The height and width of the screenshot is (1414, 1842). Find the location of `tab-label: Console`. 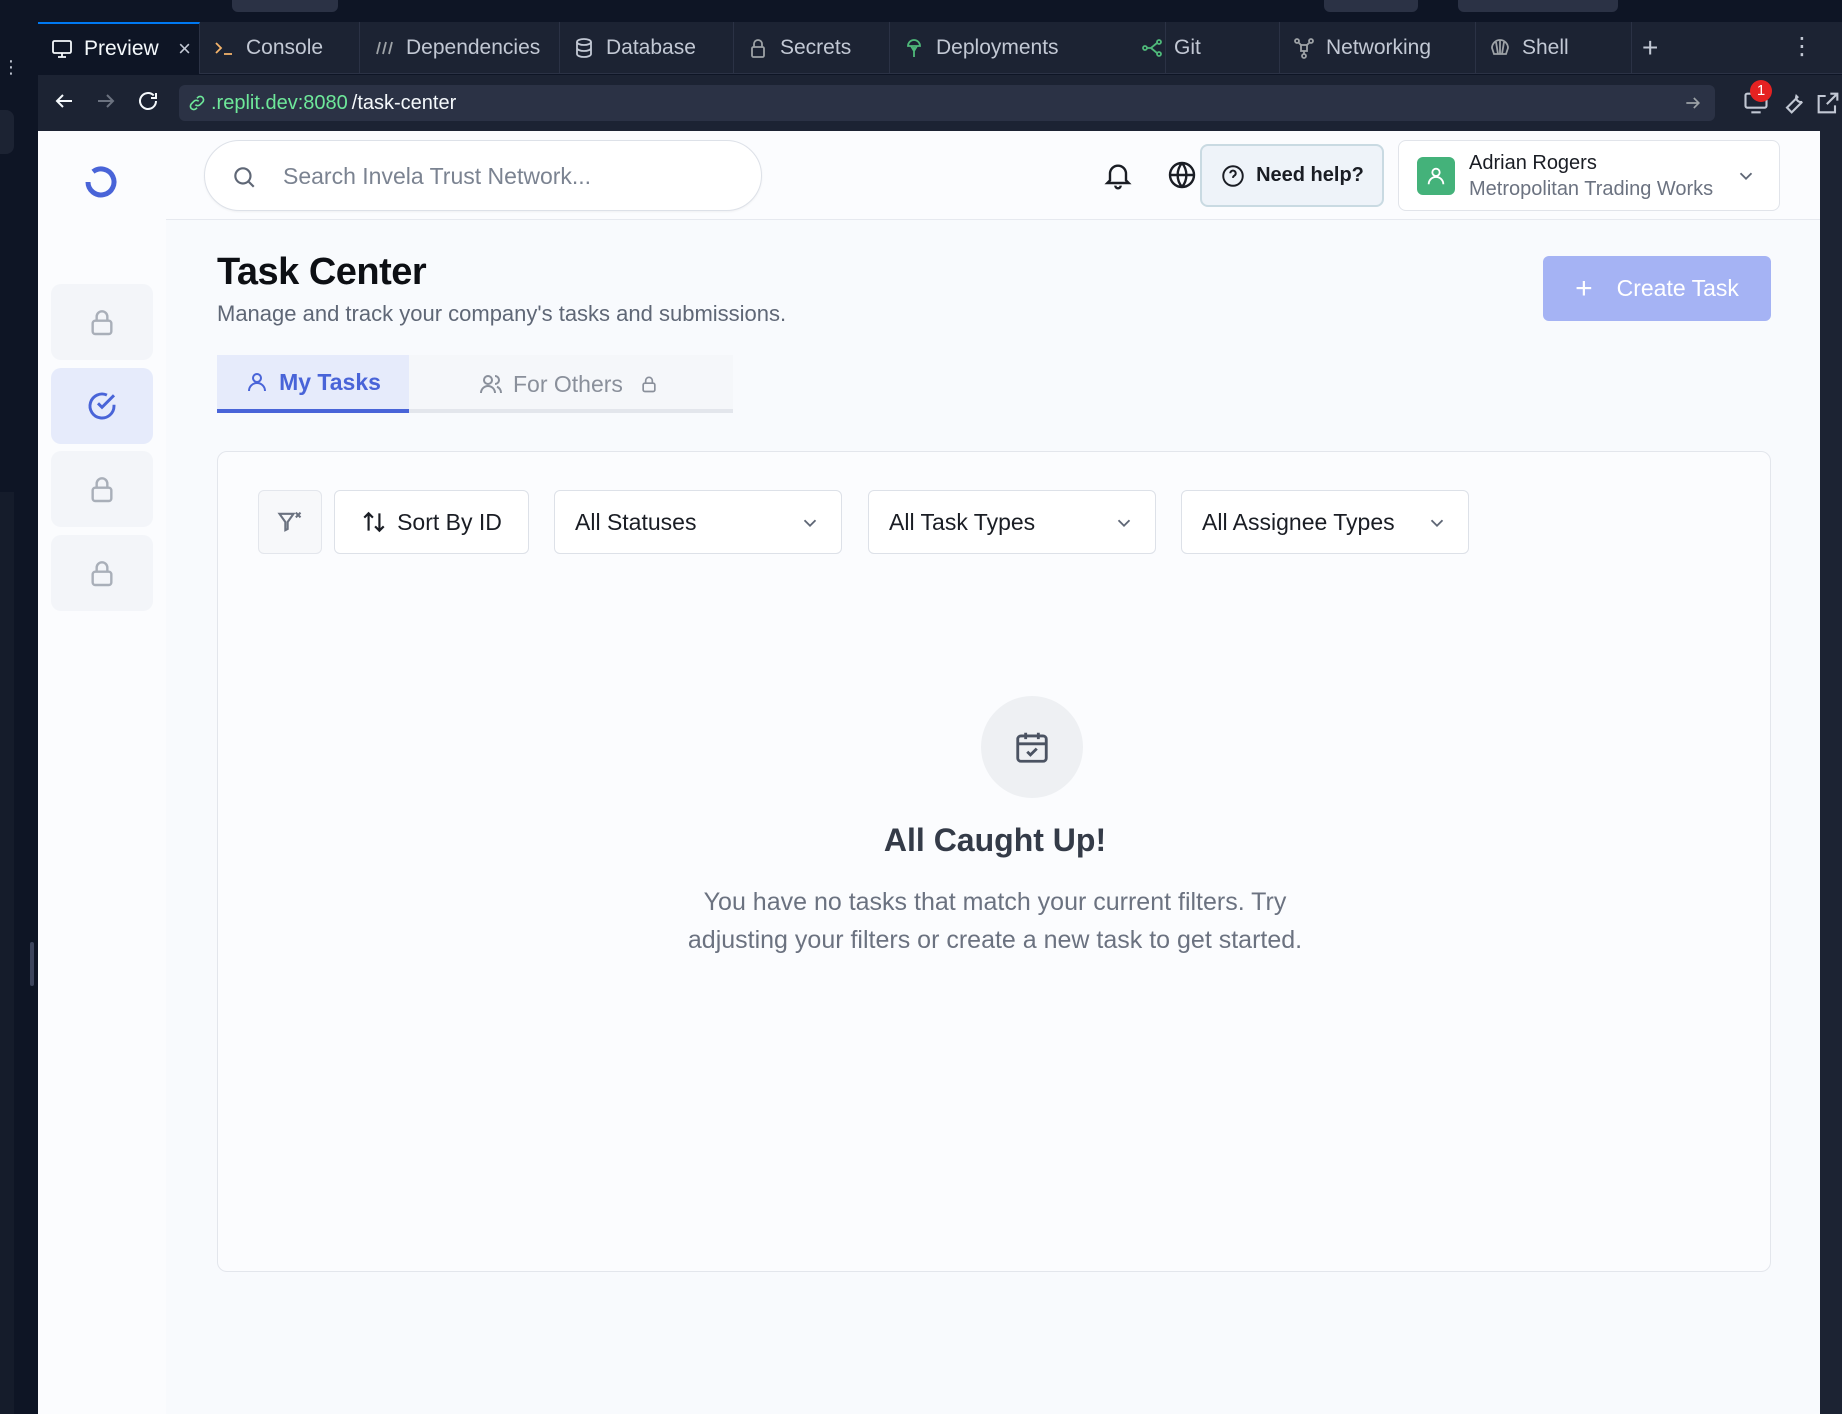

tab-label: Console is located at coordinates (285, 47).